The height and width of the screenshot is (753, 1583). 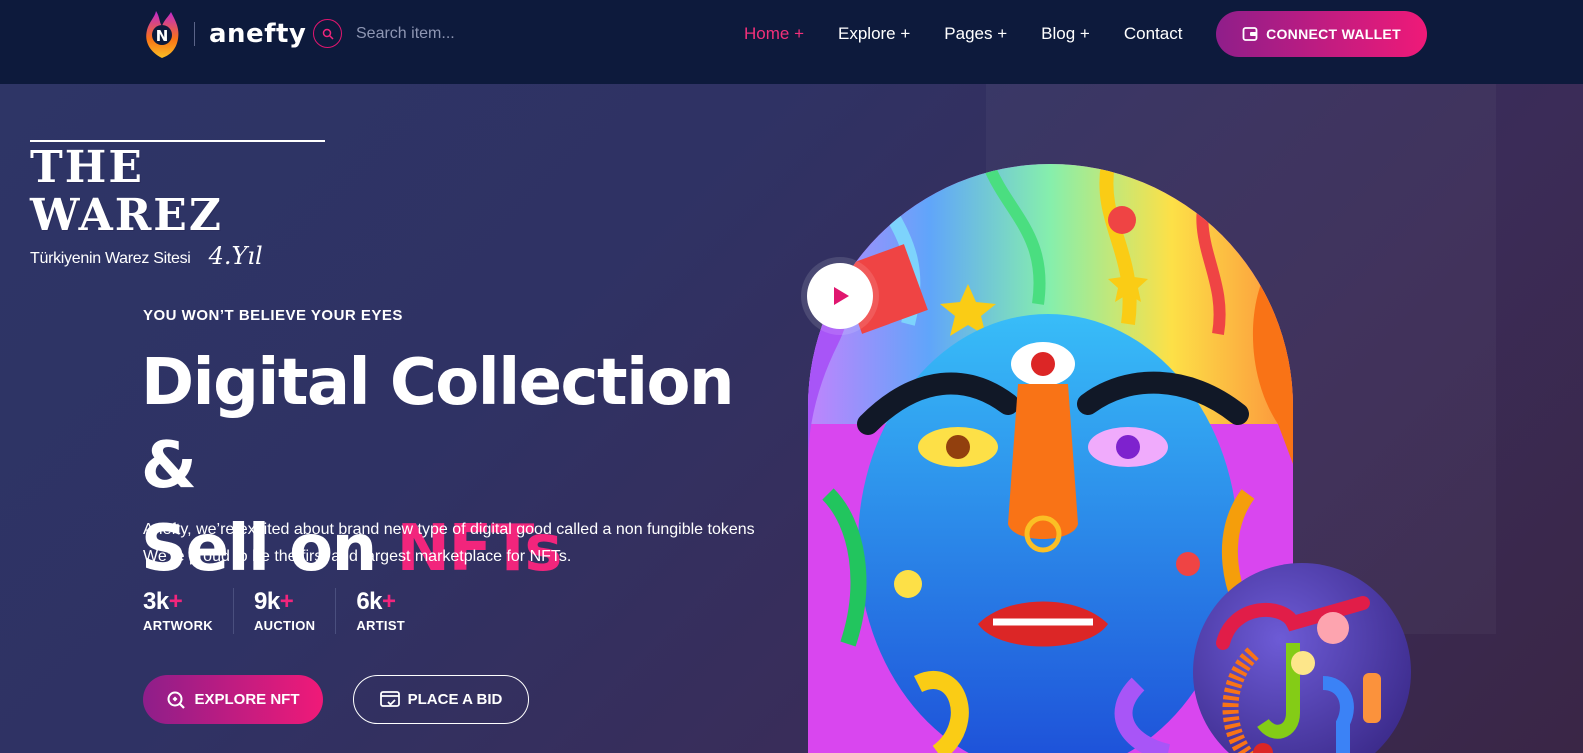 I want to click on warez-subline: Türkiyenin Warez Sitesi 4.Yıl, so click(x=177, y=256).